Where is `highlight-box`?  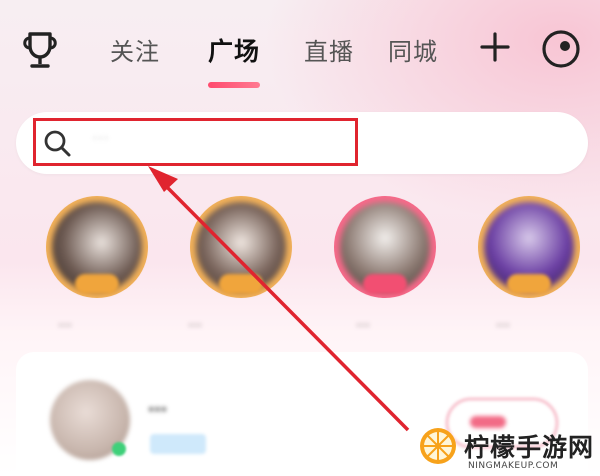
highlight-box is located at coordinates (195, 142).